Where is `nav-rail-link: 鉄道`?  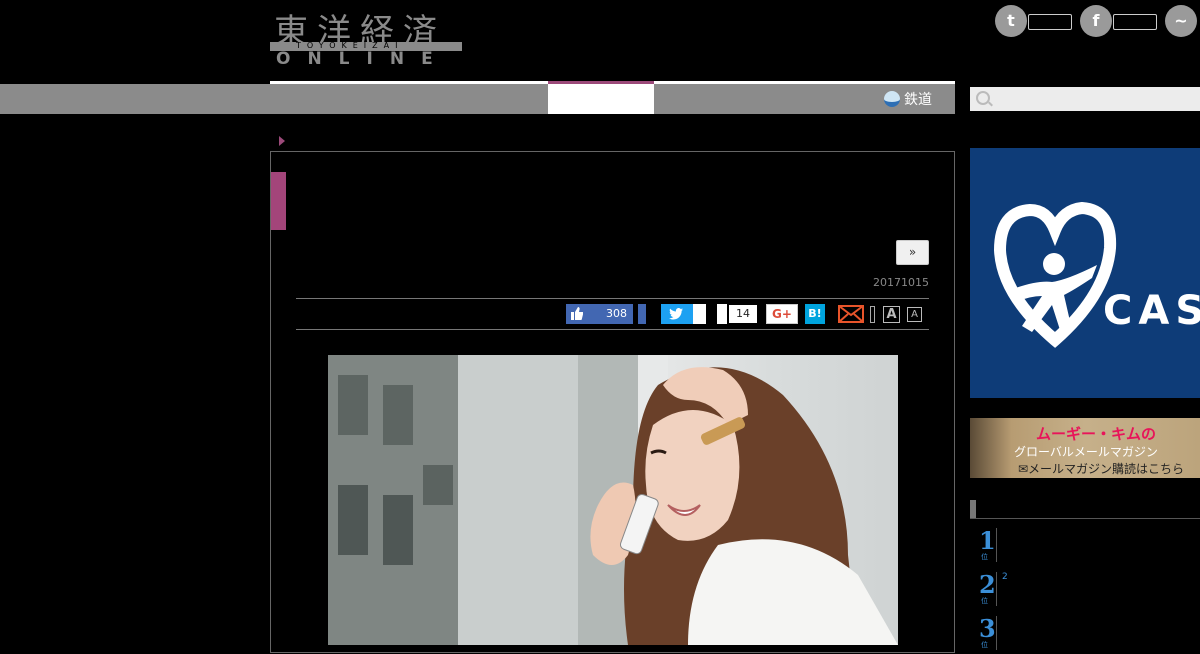 nav-rail-link: 鉄道 is located at coordinates (908, 99).